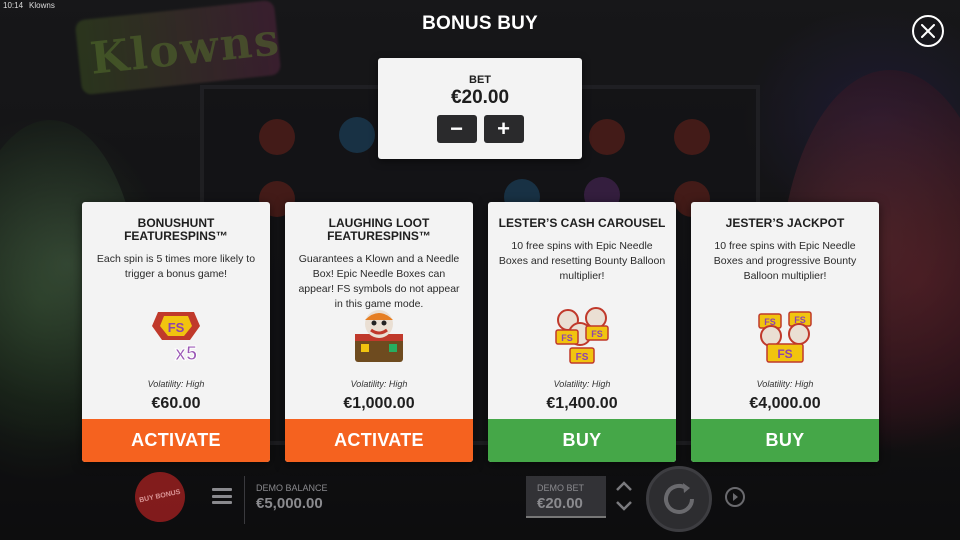 The height and width of the screenshot is (540, 960). I want to click on autoplay-icon, so click(735, 497).